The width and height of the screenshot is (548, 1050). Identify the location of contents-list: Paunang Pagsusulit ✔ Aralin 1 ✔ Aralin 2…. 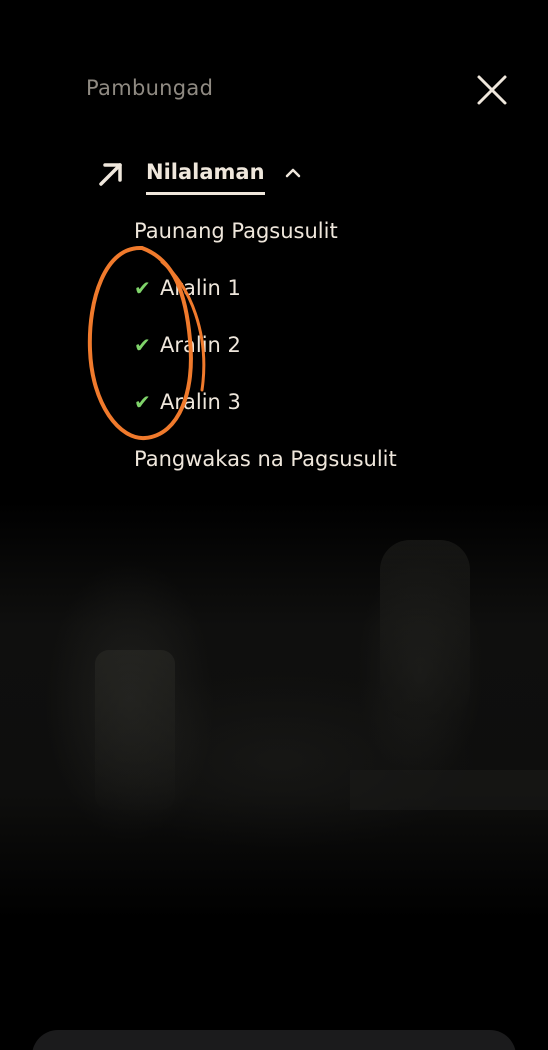
(265, 355).